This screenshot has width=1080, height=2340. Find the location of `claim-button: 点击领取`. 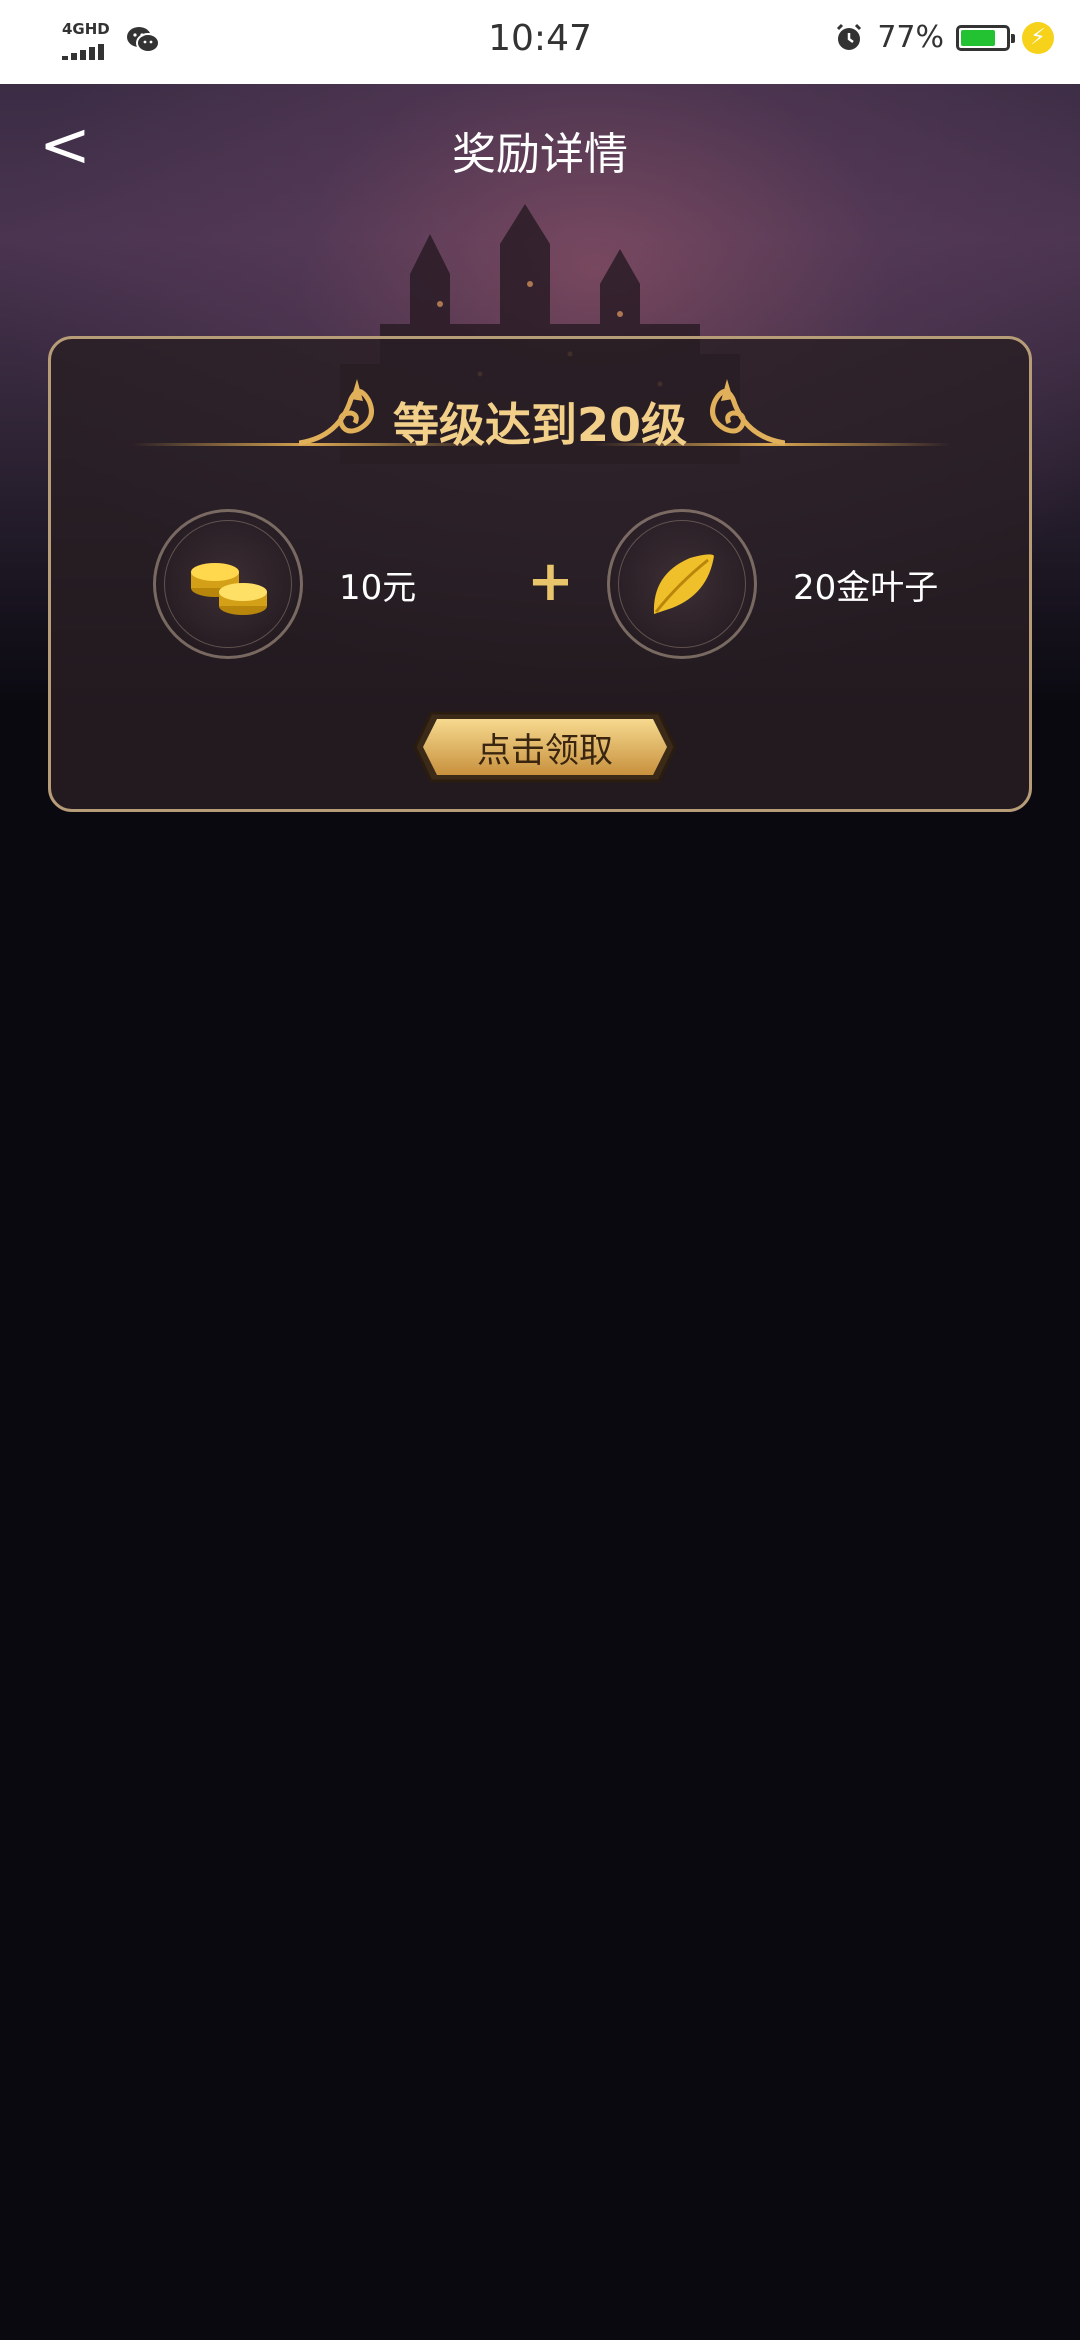

claim-button: 点击领取 is located at coordinates (545, 747).